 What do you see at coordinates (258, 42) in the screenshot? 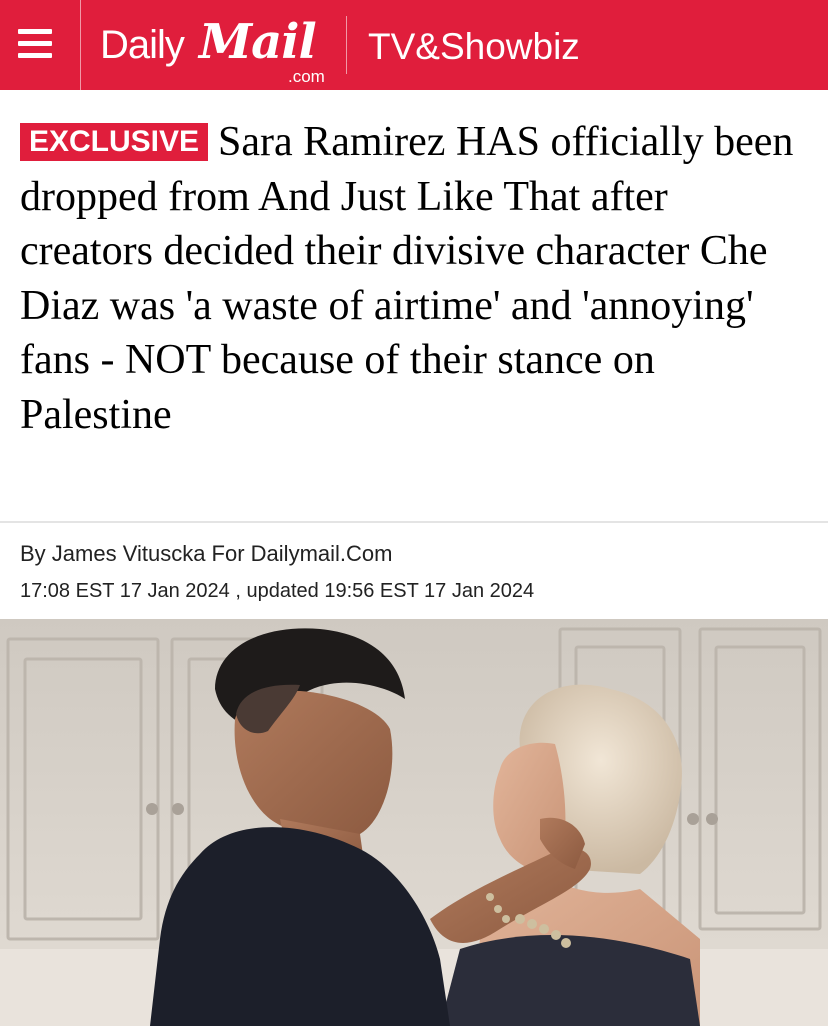
I see `logo-mail-text: Mail` at bounding box center [258, 42].